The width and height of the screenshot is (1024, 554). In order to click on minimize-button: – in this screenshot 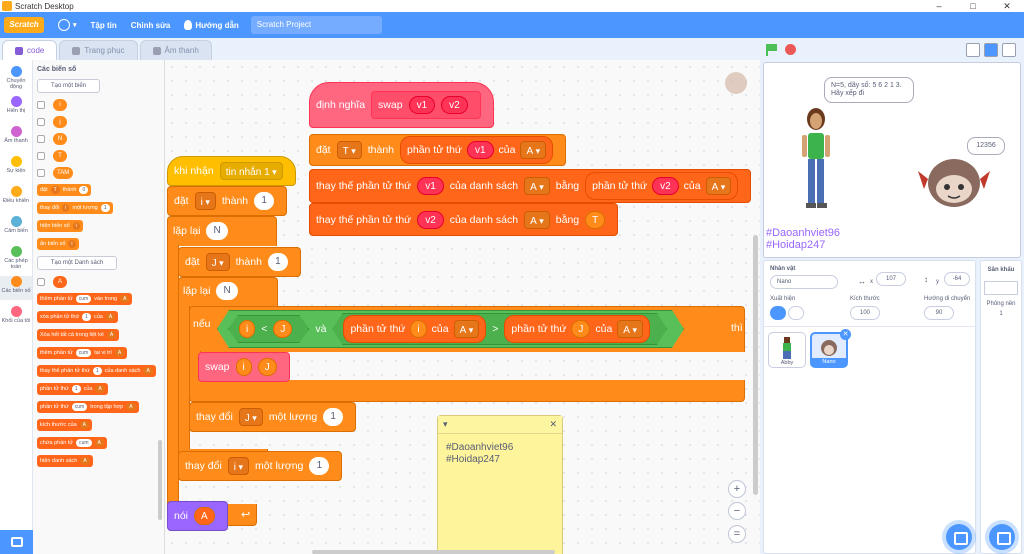, I will do `click(939, 6)`.